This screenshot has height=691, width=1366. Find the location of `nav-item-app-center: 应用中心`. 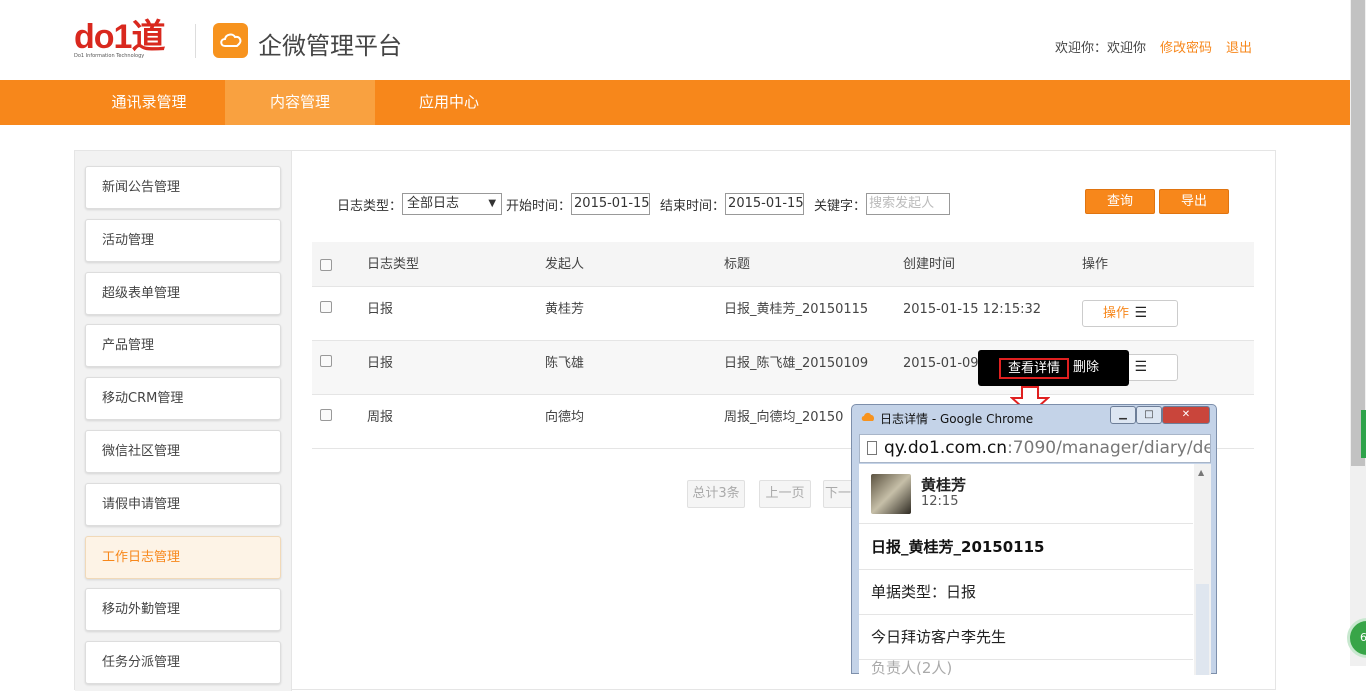

nav-item-app-center: 应用中心 is located at coordinates (449, 102).